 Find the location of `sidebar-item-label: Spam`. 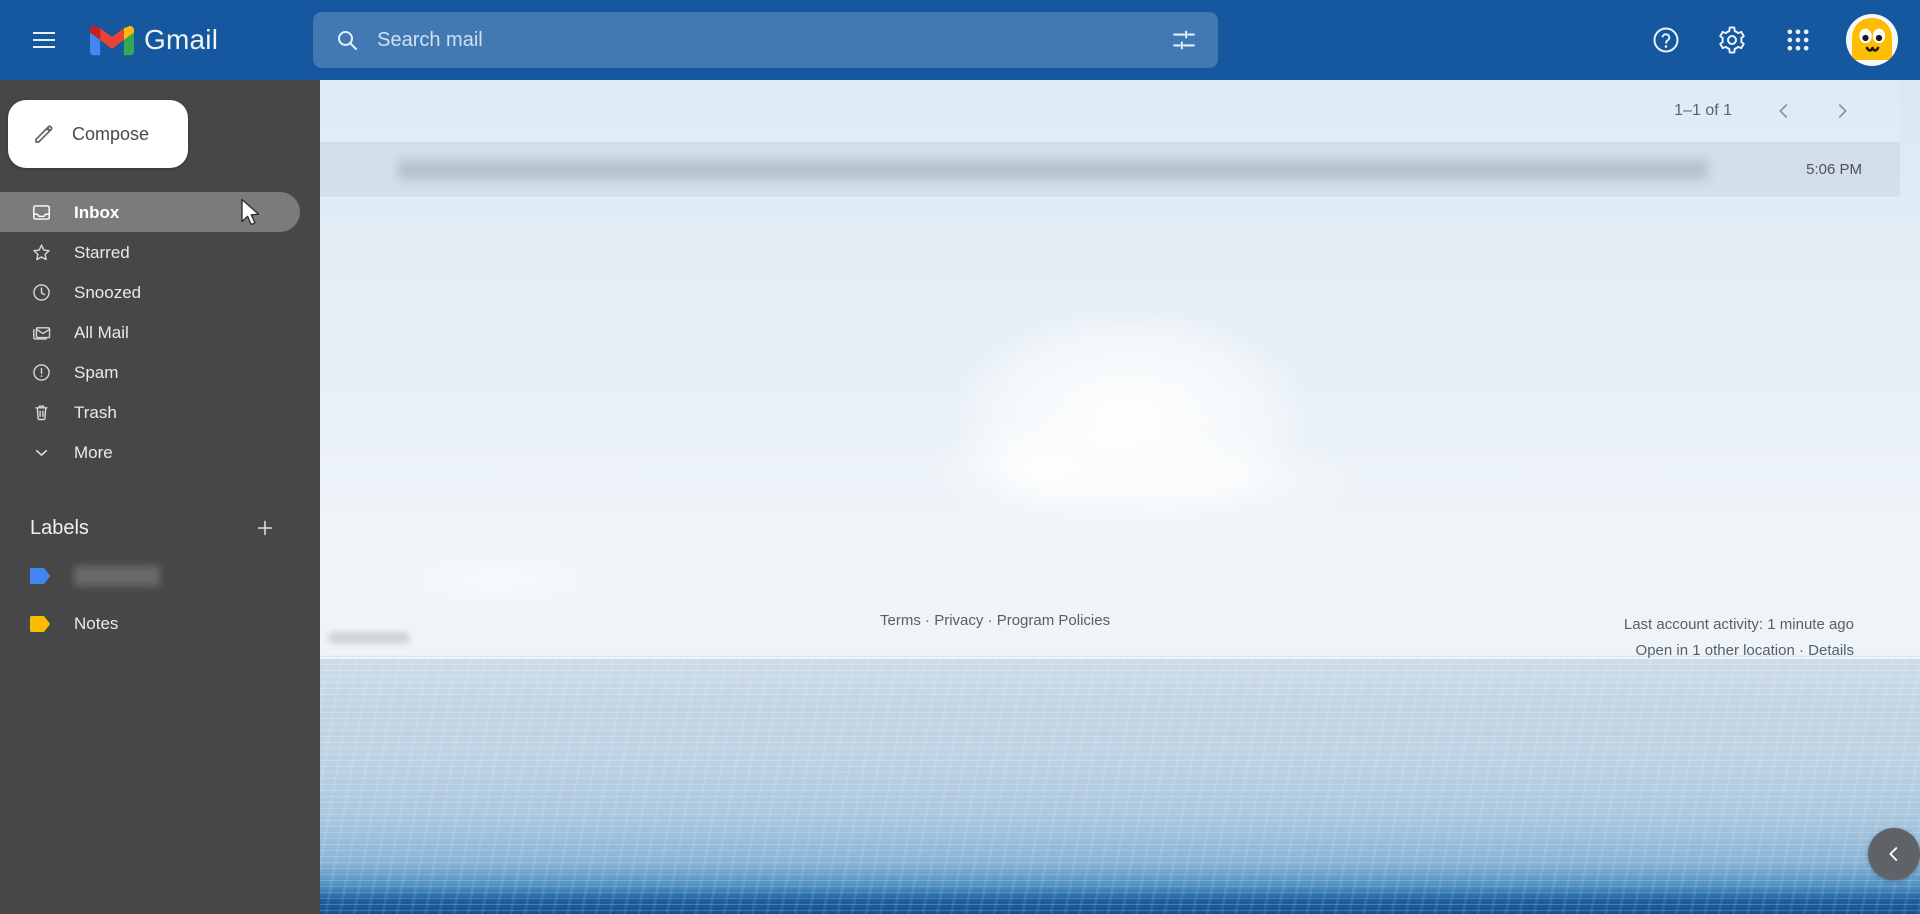

sidebar-item-label: Spam is located at coordinates (96, 372).